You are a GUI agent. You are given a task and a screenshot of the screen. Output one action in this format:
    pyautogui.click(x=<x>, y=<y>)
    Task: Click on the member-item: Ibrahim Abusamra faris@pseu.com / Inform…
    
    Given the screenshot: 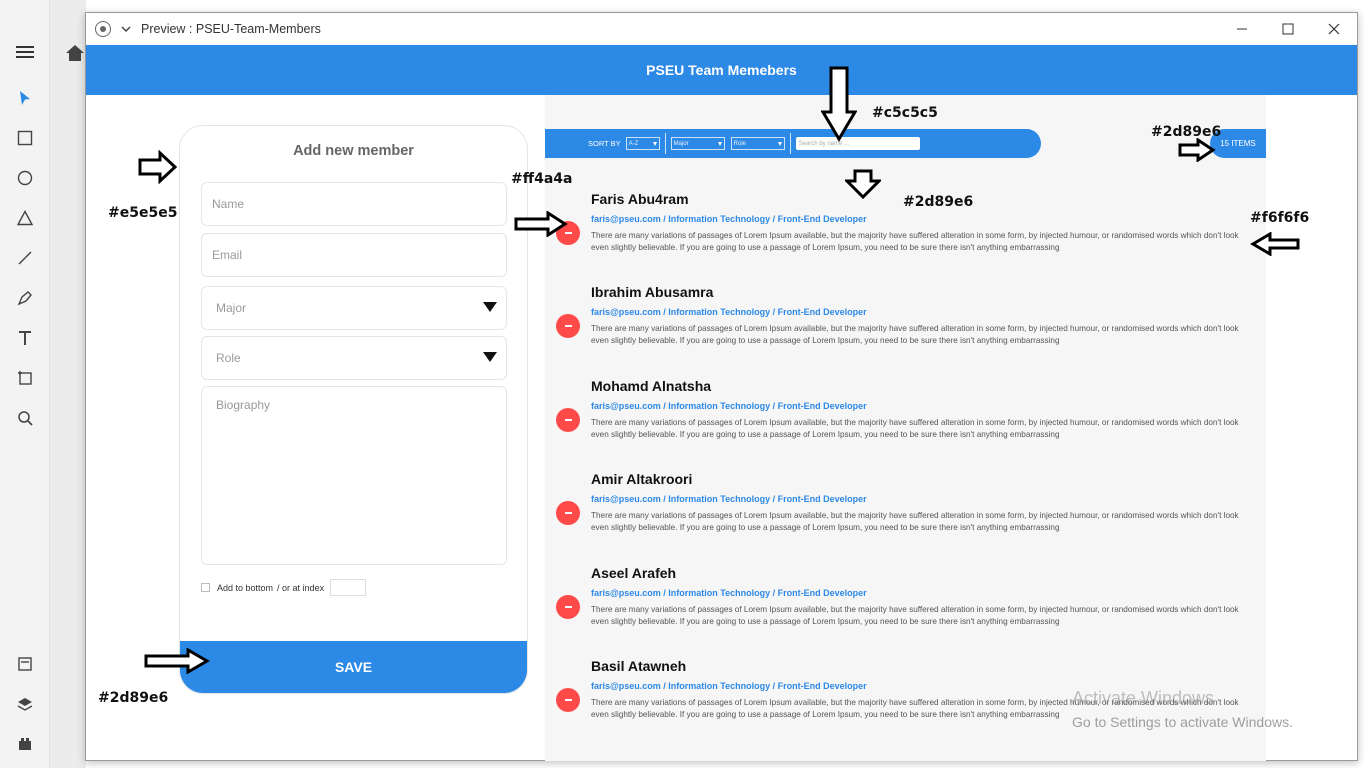 What is the action you would take?
    pyautogui.click(x=905, y=329)
    